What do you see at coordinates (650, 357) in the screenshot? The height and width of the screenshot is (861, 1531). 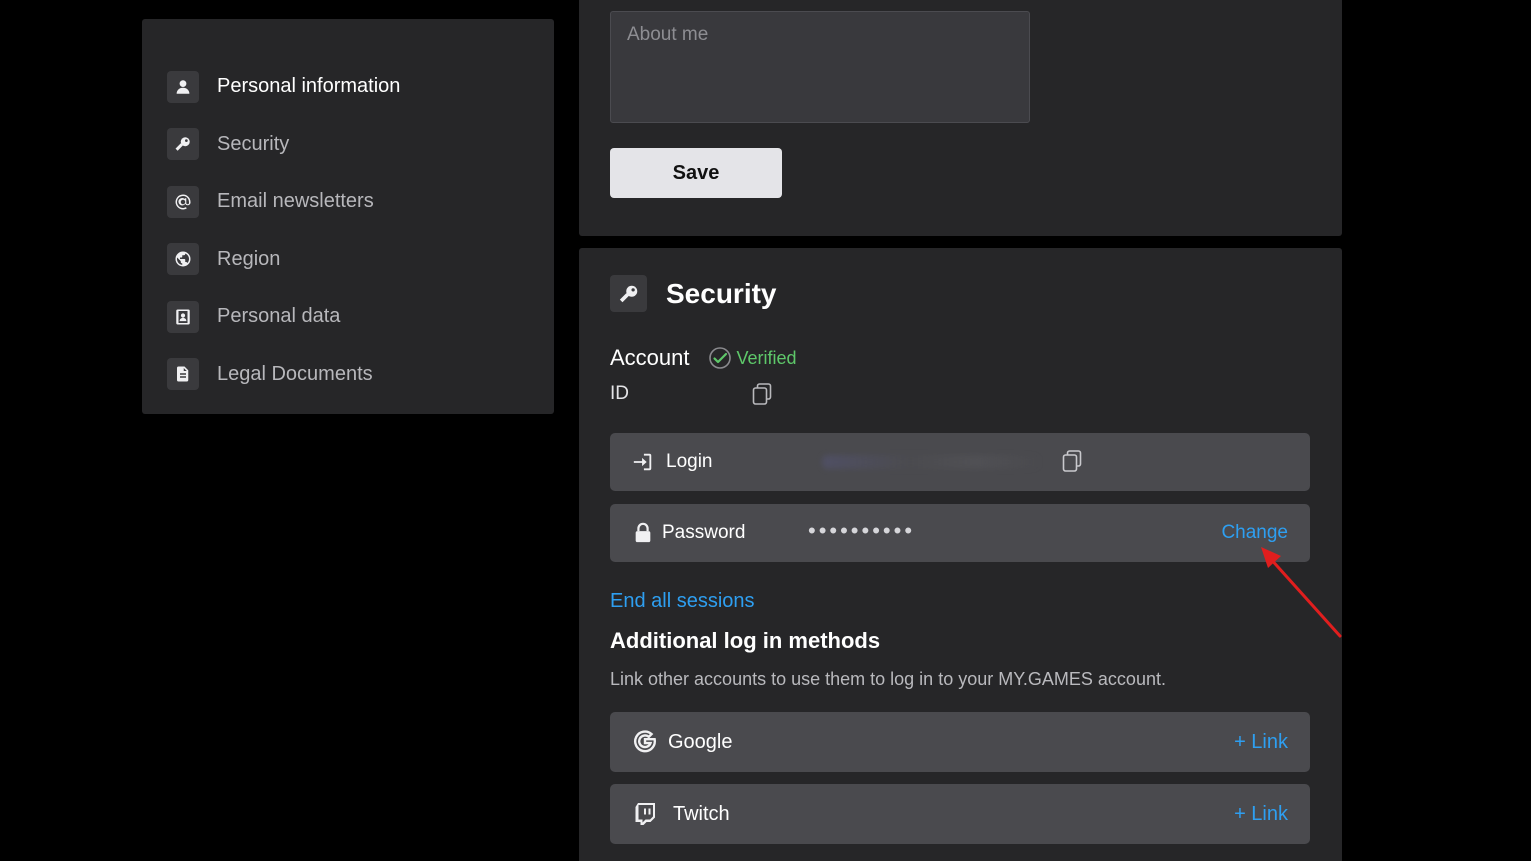 I see `account-label: Account` at bounding box center [650, 357].